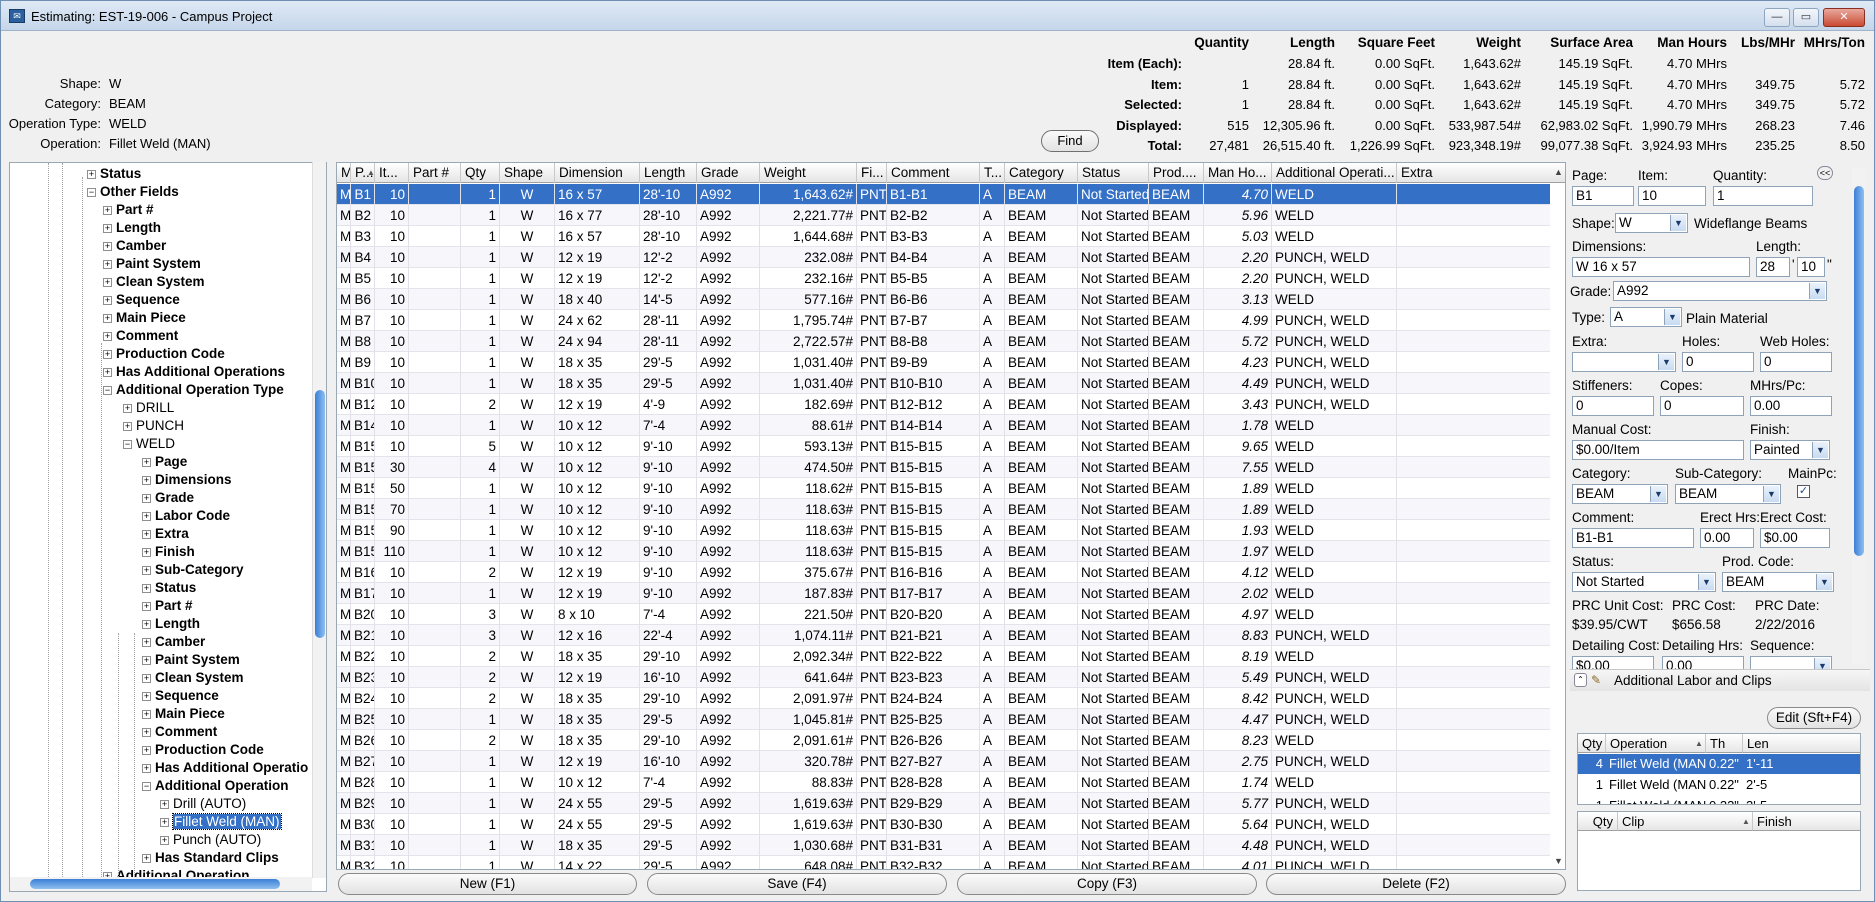 This screenshot has height=902, width=1875. What do you see at coordinates (1672, 196) in the screenshot?
I see `item-field: 10` at bounding box center [1672, 196].